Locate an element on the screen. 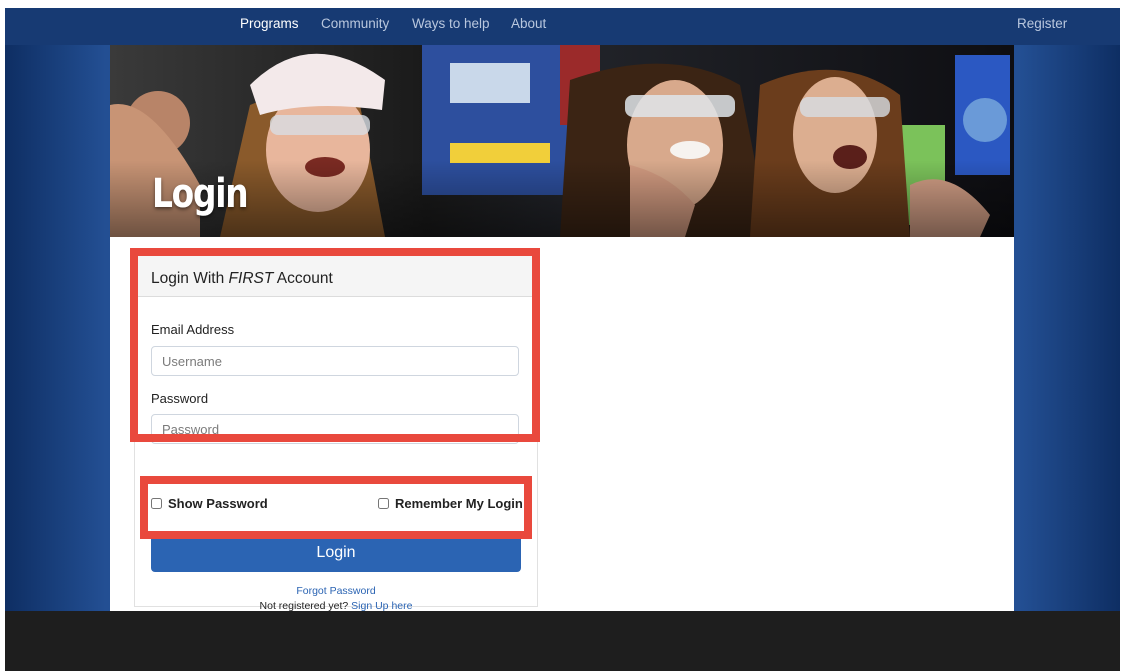 The width and height of the screenshot is (1123, 671). remember-login-label: Remember My Login is located at coordinates (459, 503).